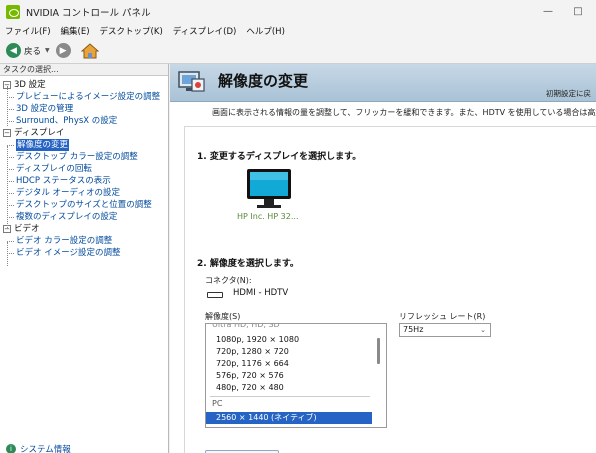 This screenshot has width=596, height=453. Describe the element at coordinates (84, 217) in the screenshot. I see `sidebar-item-multiple-displays: 複数のディスプレイの設定` at that location.